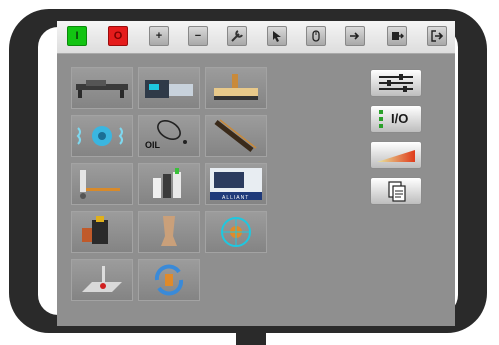 This screenshot has width=499, height=345. I want to click on pick-and-place-icon, so click(102, 279).